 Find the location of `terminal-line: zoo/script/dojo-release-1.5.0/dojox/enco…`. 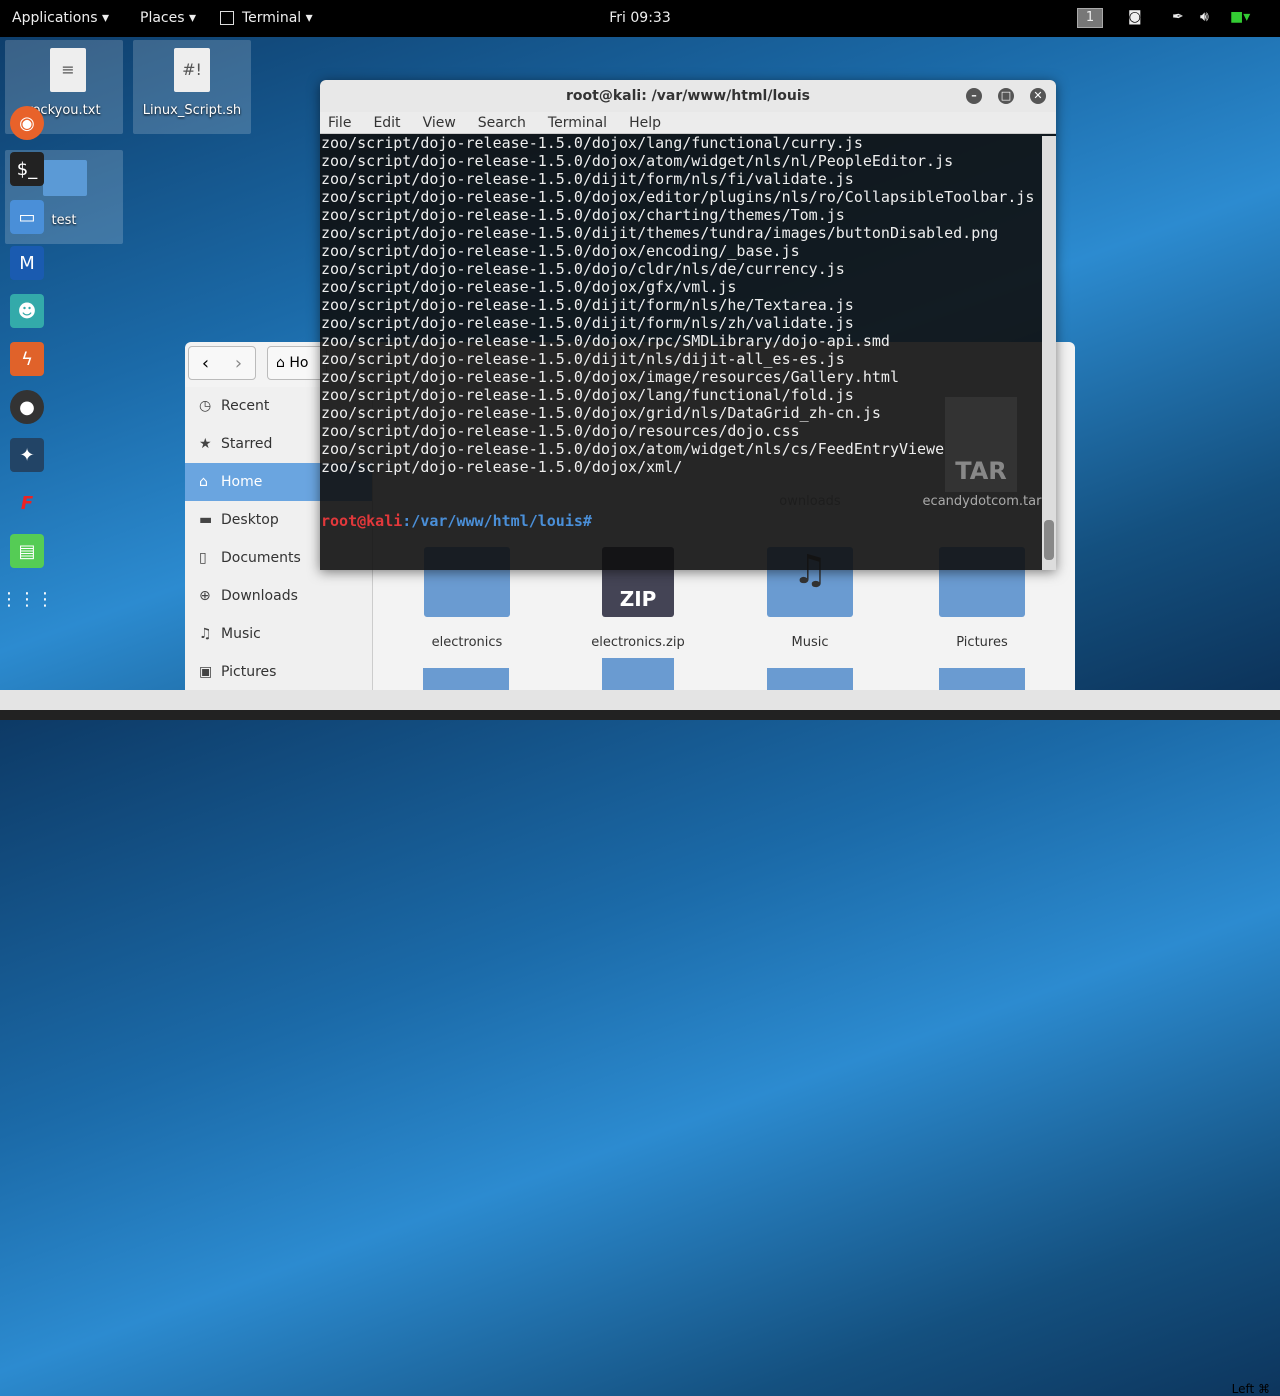

terminal-line: zoo/script/dojo-release-1.5.0/dojox/enco… is located at coordinates (560, 251).